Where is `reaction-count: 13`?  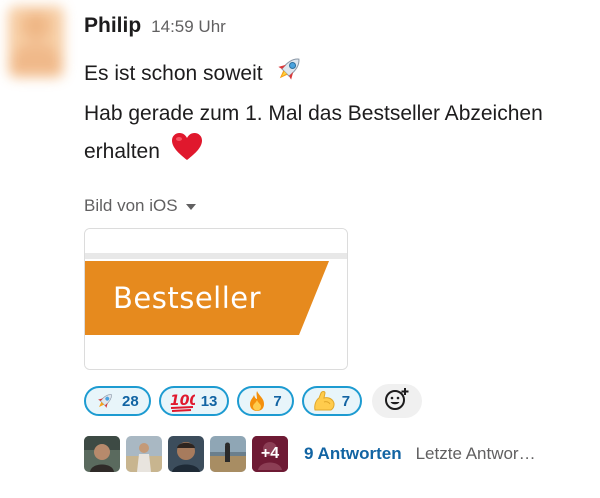 reaction-count: 13 is located at coordinates (209, 401).